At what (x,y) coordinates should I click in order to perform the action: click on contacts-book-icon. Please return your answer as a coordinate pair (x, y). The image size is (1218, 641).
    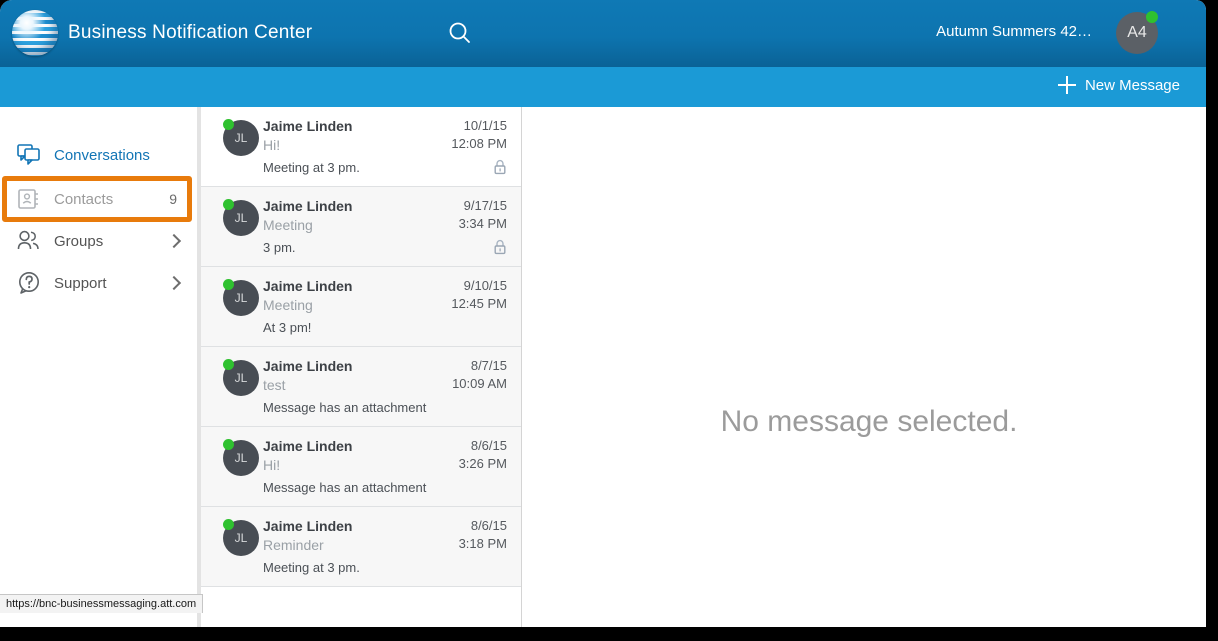
    Looking at the image, I should click on (29, 199).